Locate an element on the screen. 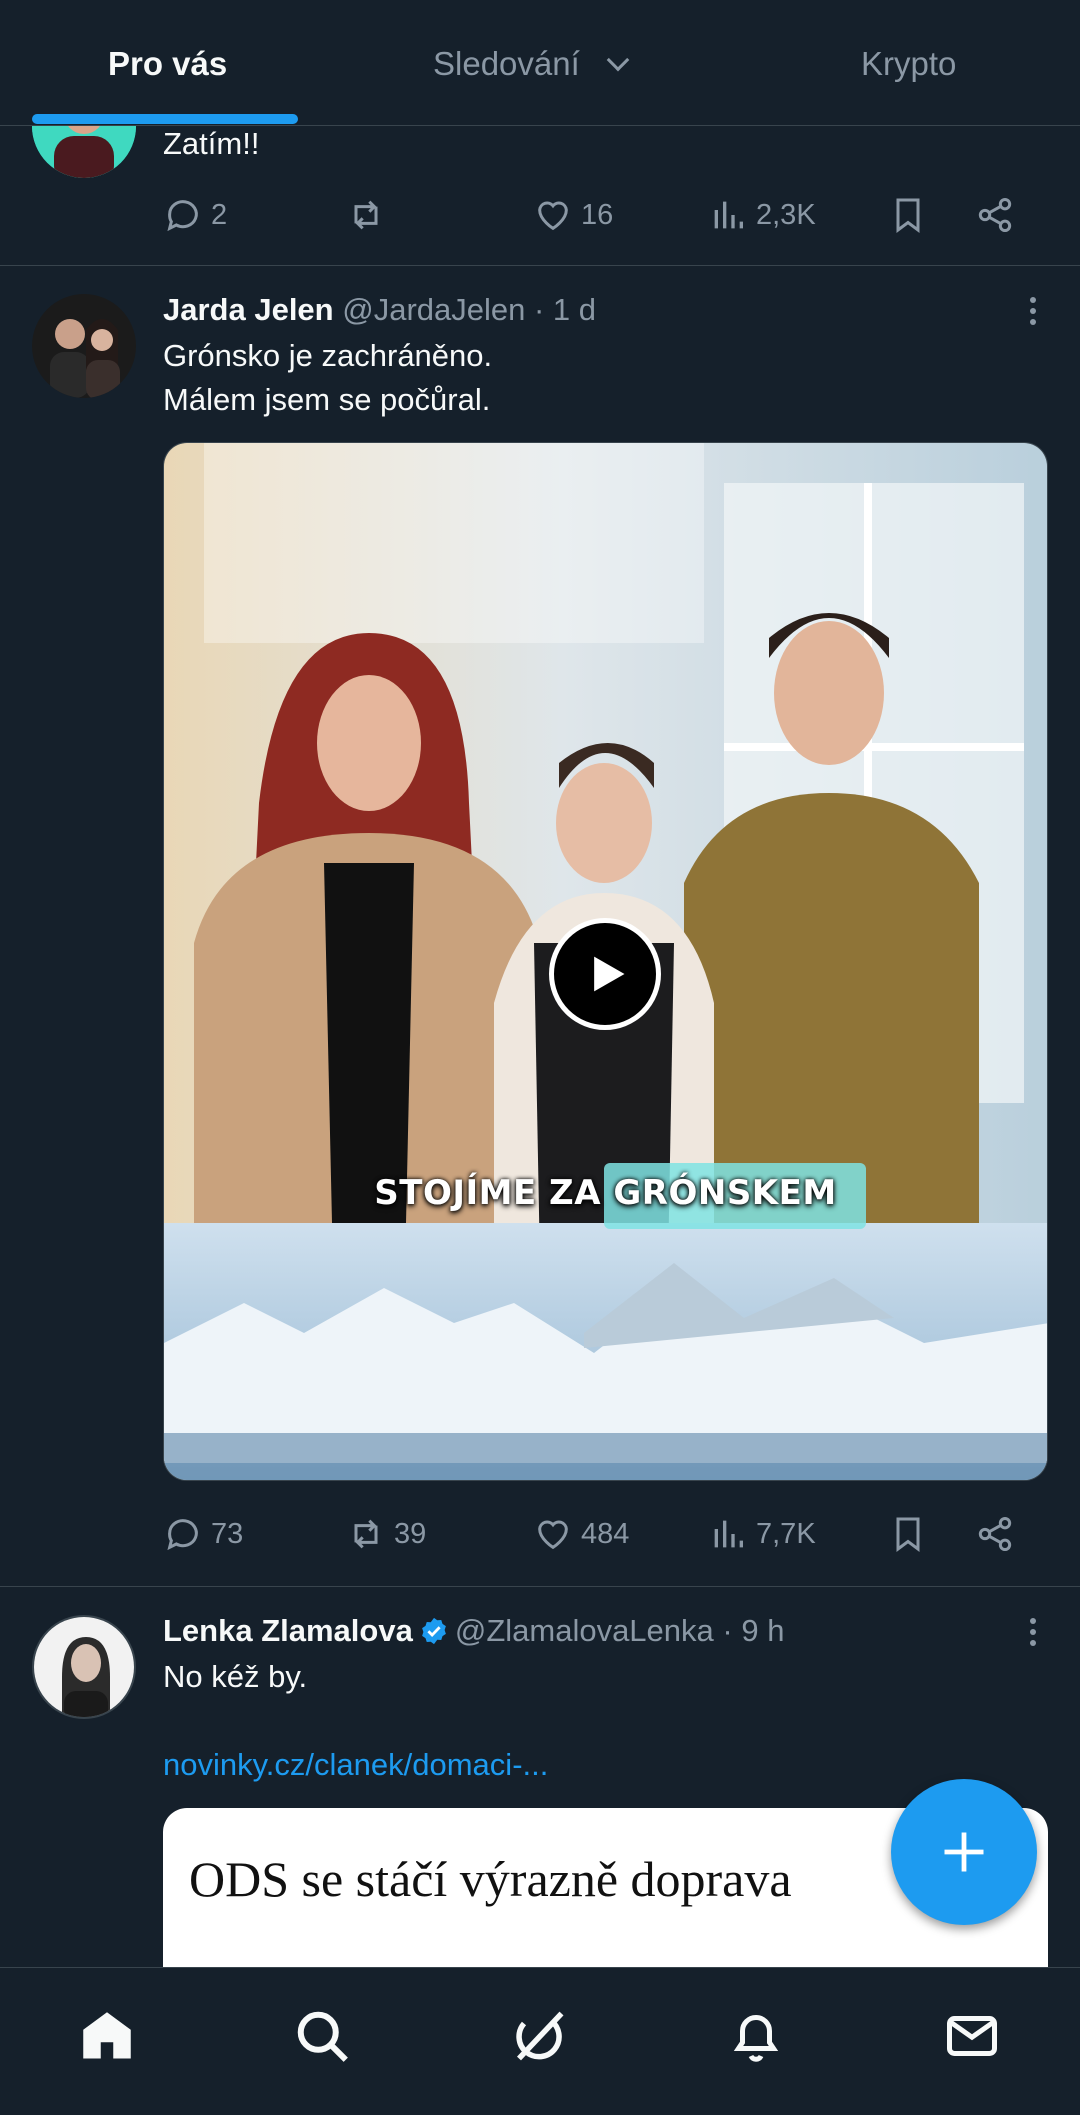  grok-icon is located at coordinates (540, 2036).